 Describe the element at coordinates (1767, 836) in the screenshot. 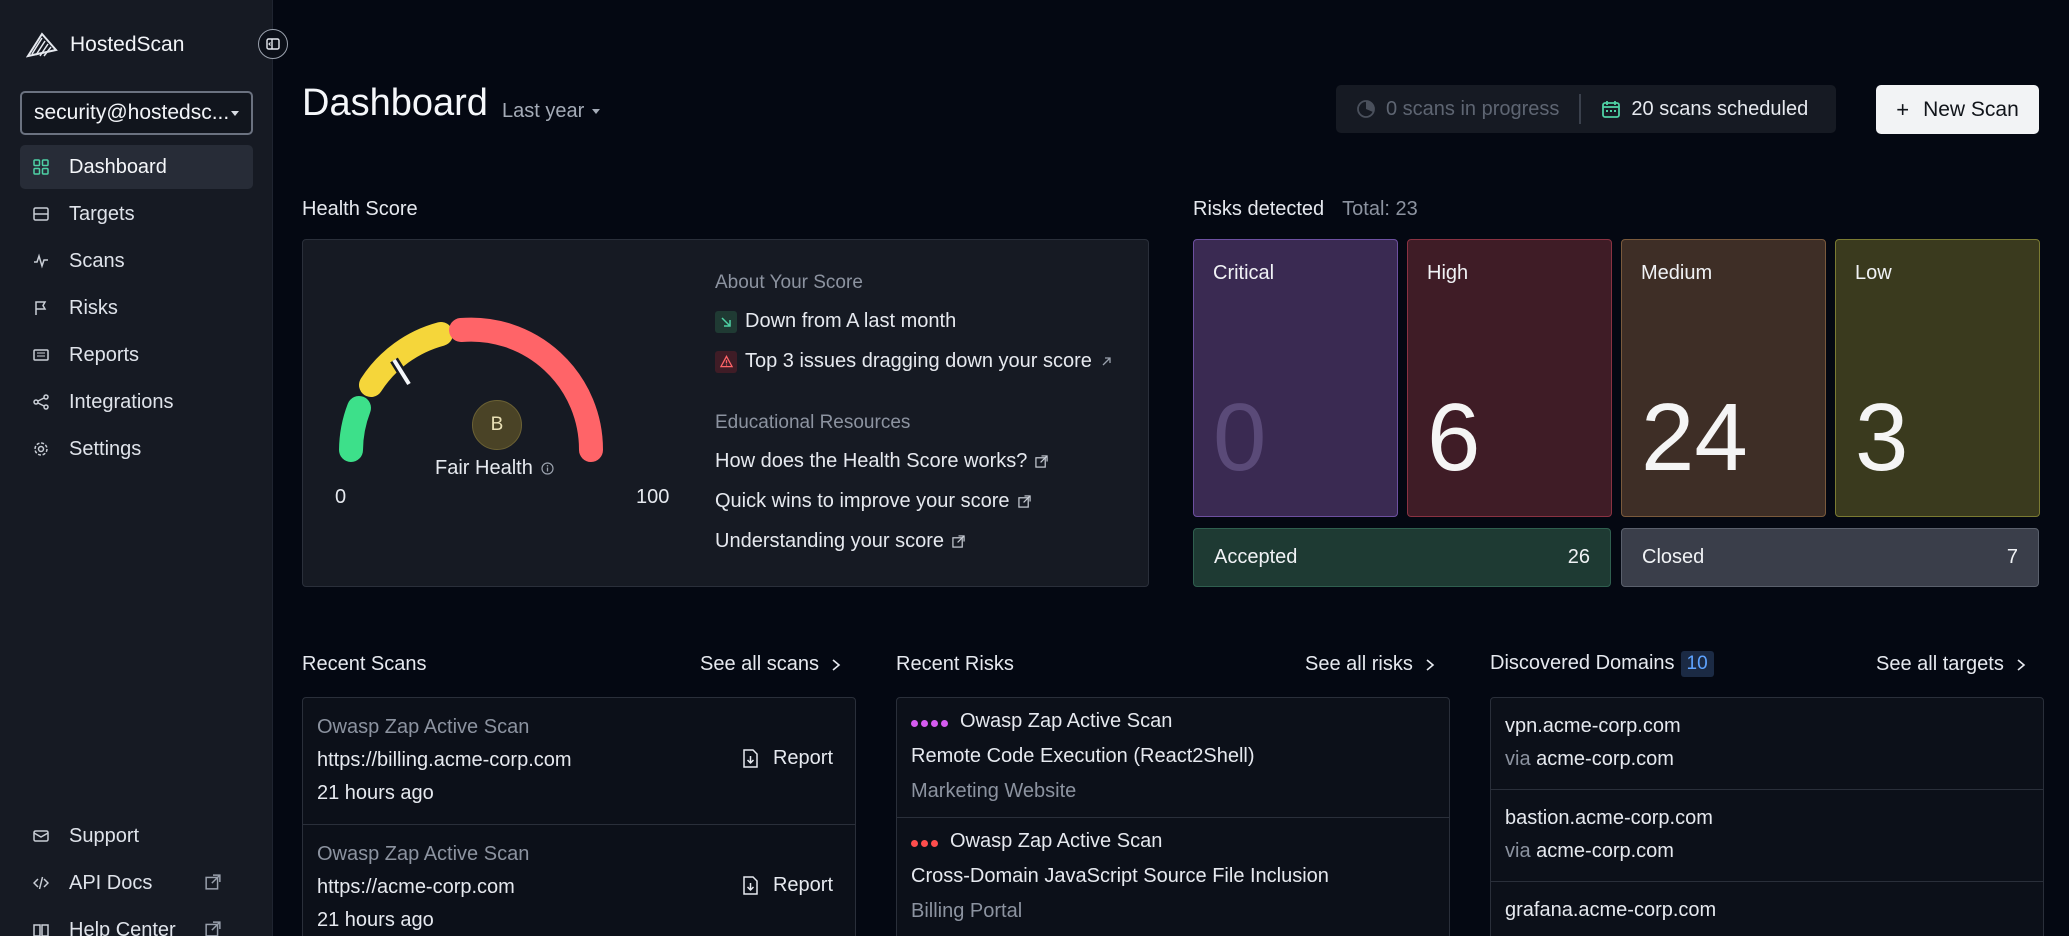

I see `domain-row: bastion.acme-corp.com via acme-corp.com` at that location.